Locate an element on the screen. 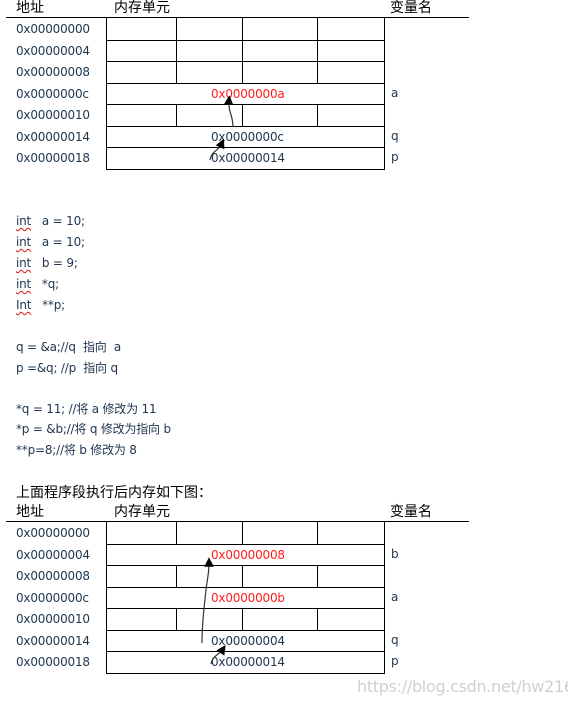 The width and height of the screenshot is (568, 704). code-assign-p: p =&q; //p 指向 q is located at coordinates (67, 368).